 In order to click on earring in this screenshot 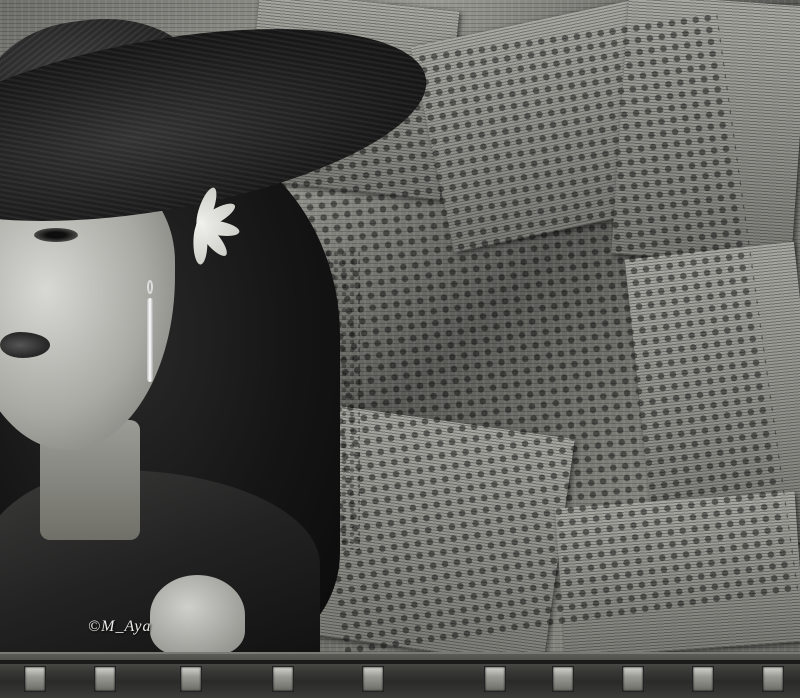, I will do `click(150, 331)`.